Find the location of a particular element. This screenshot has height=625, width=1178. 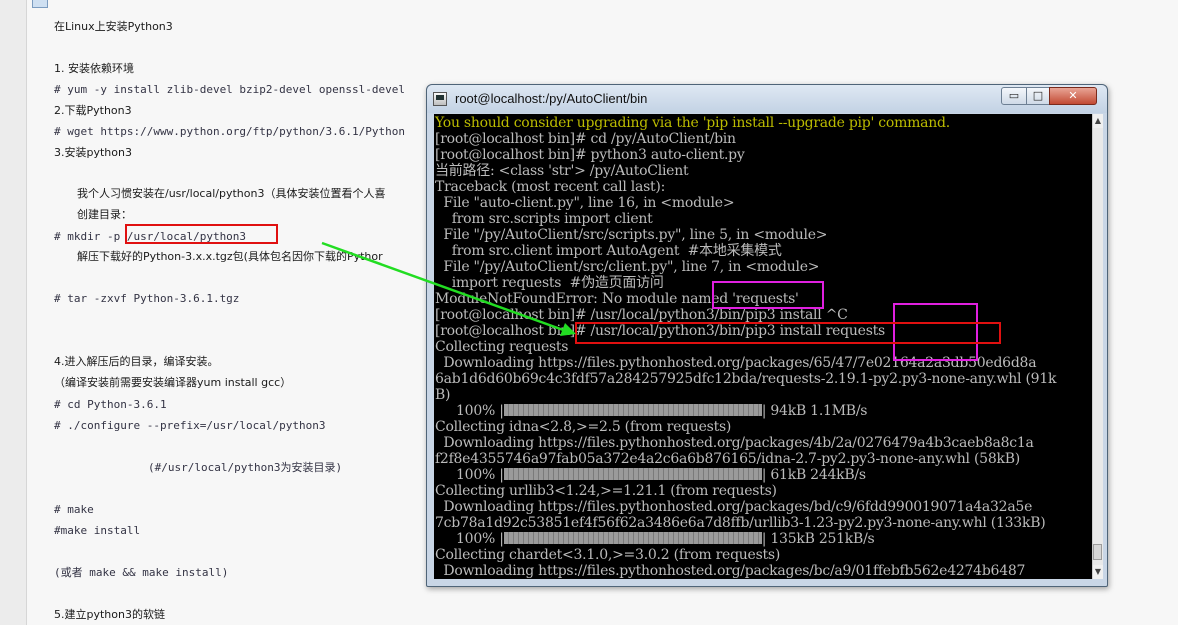

doc-line: 1. 安装依赖环境 is located at coordinates (94, 68).